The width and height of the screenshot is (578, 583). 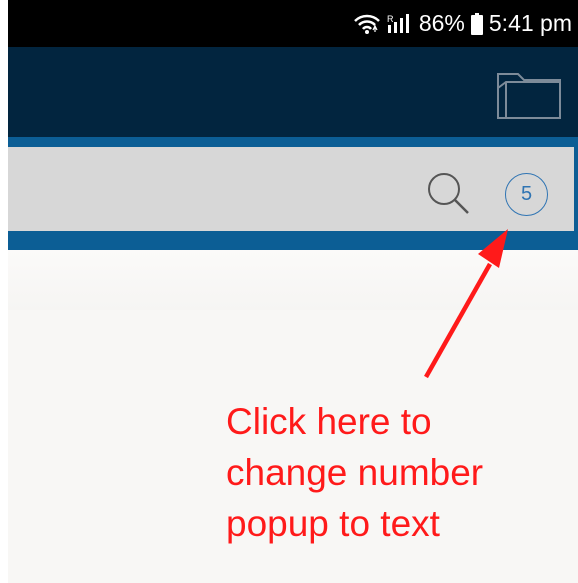 What do you see at coordinates (441, 23) in the screenshot?
I see `battery-percent: 86%` at bounding box center [441, 23].